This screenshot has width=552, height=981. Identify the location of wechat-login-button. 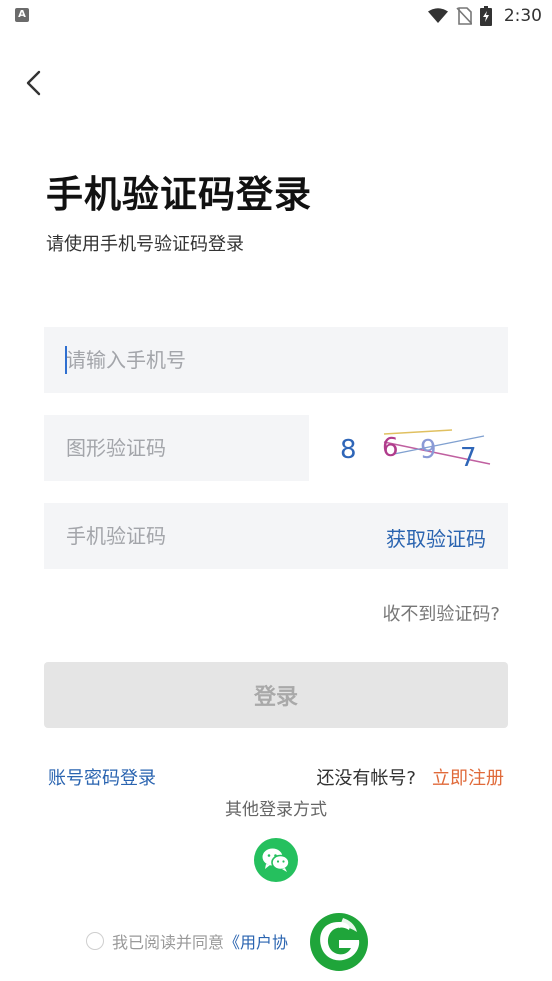
(276, 860).